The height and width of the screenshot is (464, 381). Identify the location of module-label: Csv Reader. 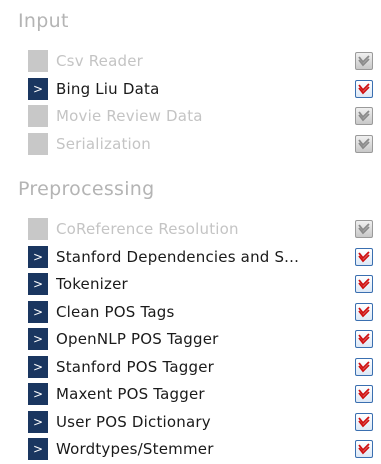
(100, 61).